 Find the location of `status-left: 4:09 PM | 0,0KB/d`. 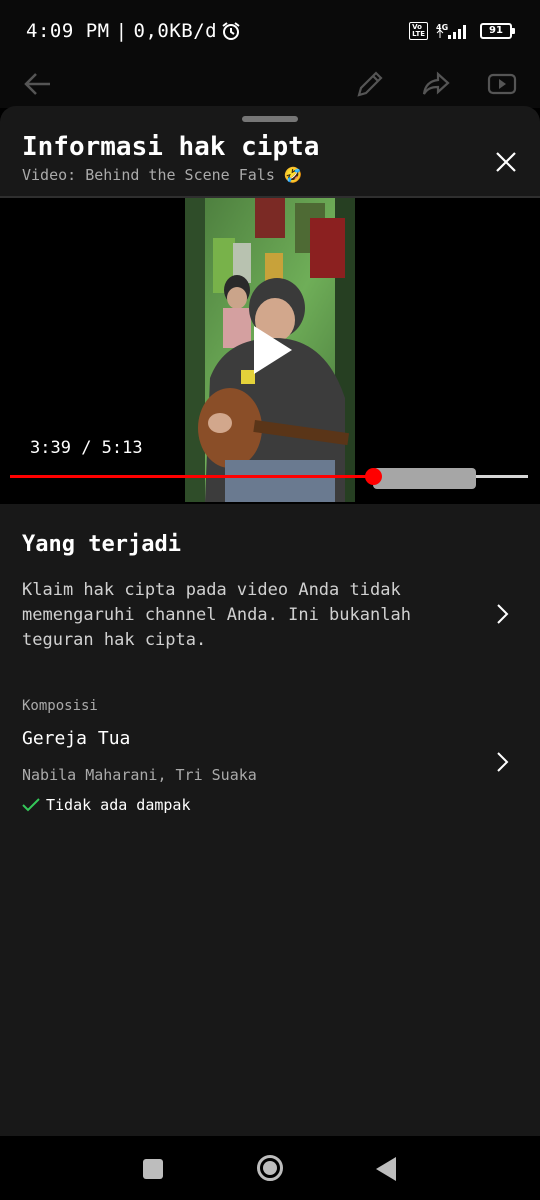

status-left: 4:09 PM | 0,0KB/d is located at coordinates (133, 31).